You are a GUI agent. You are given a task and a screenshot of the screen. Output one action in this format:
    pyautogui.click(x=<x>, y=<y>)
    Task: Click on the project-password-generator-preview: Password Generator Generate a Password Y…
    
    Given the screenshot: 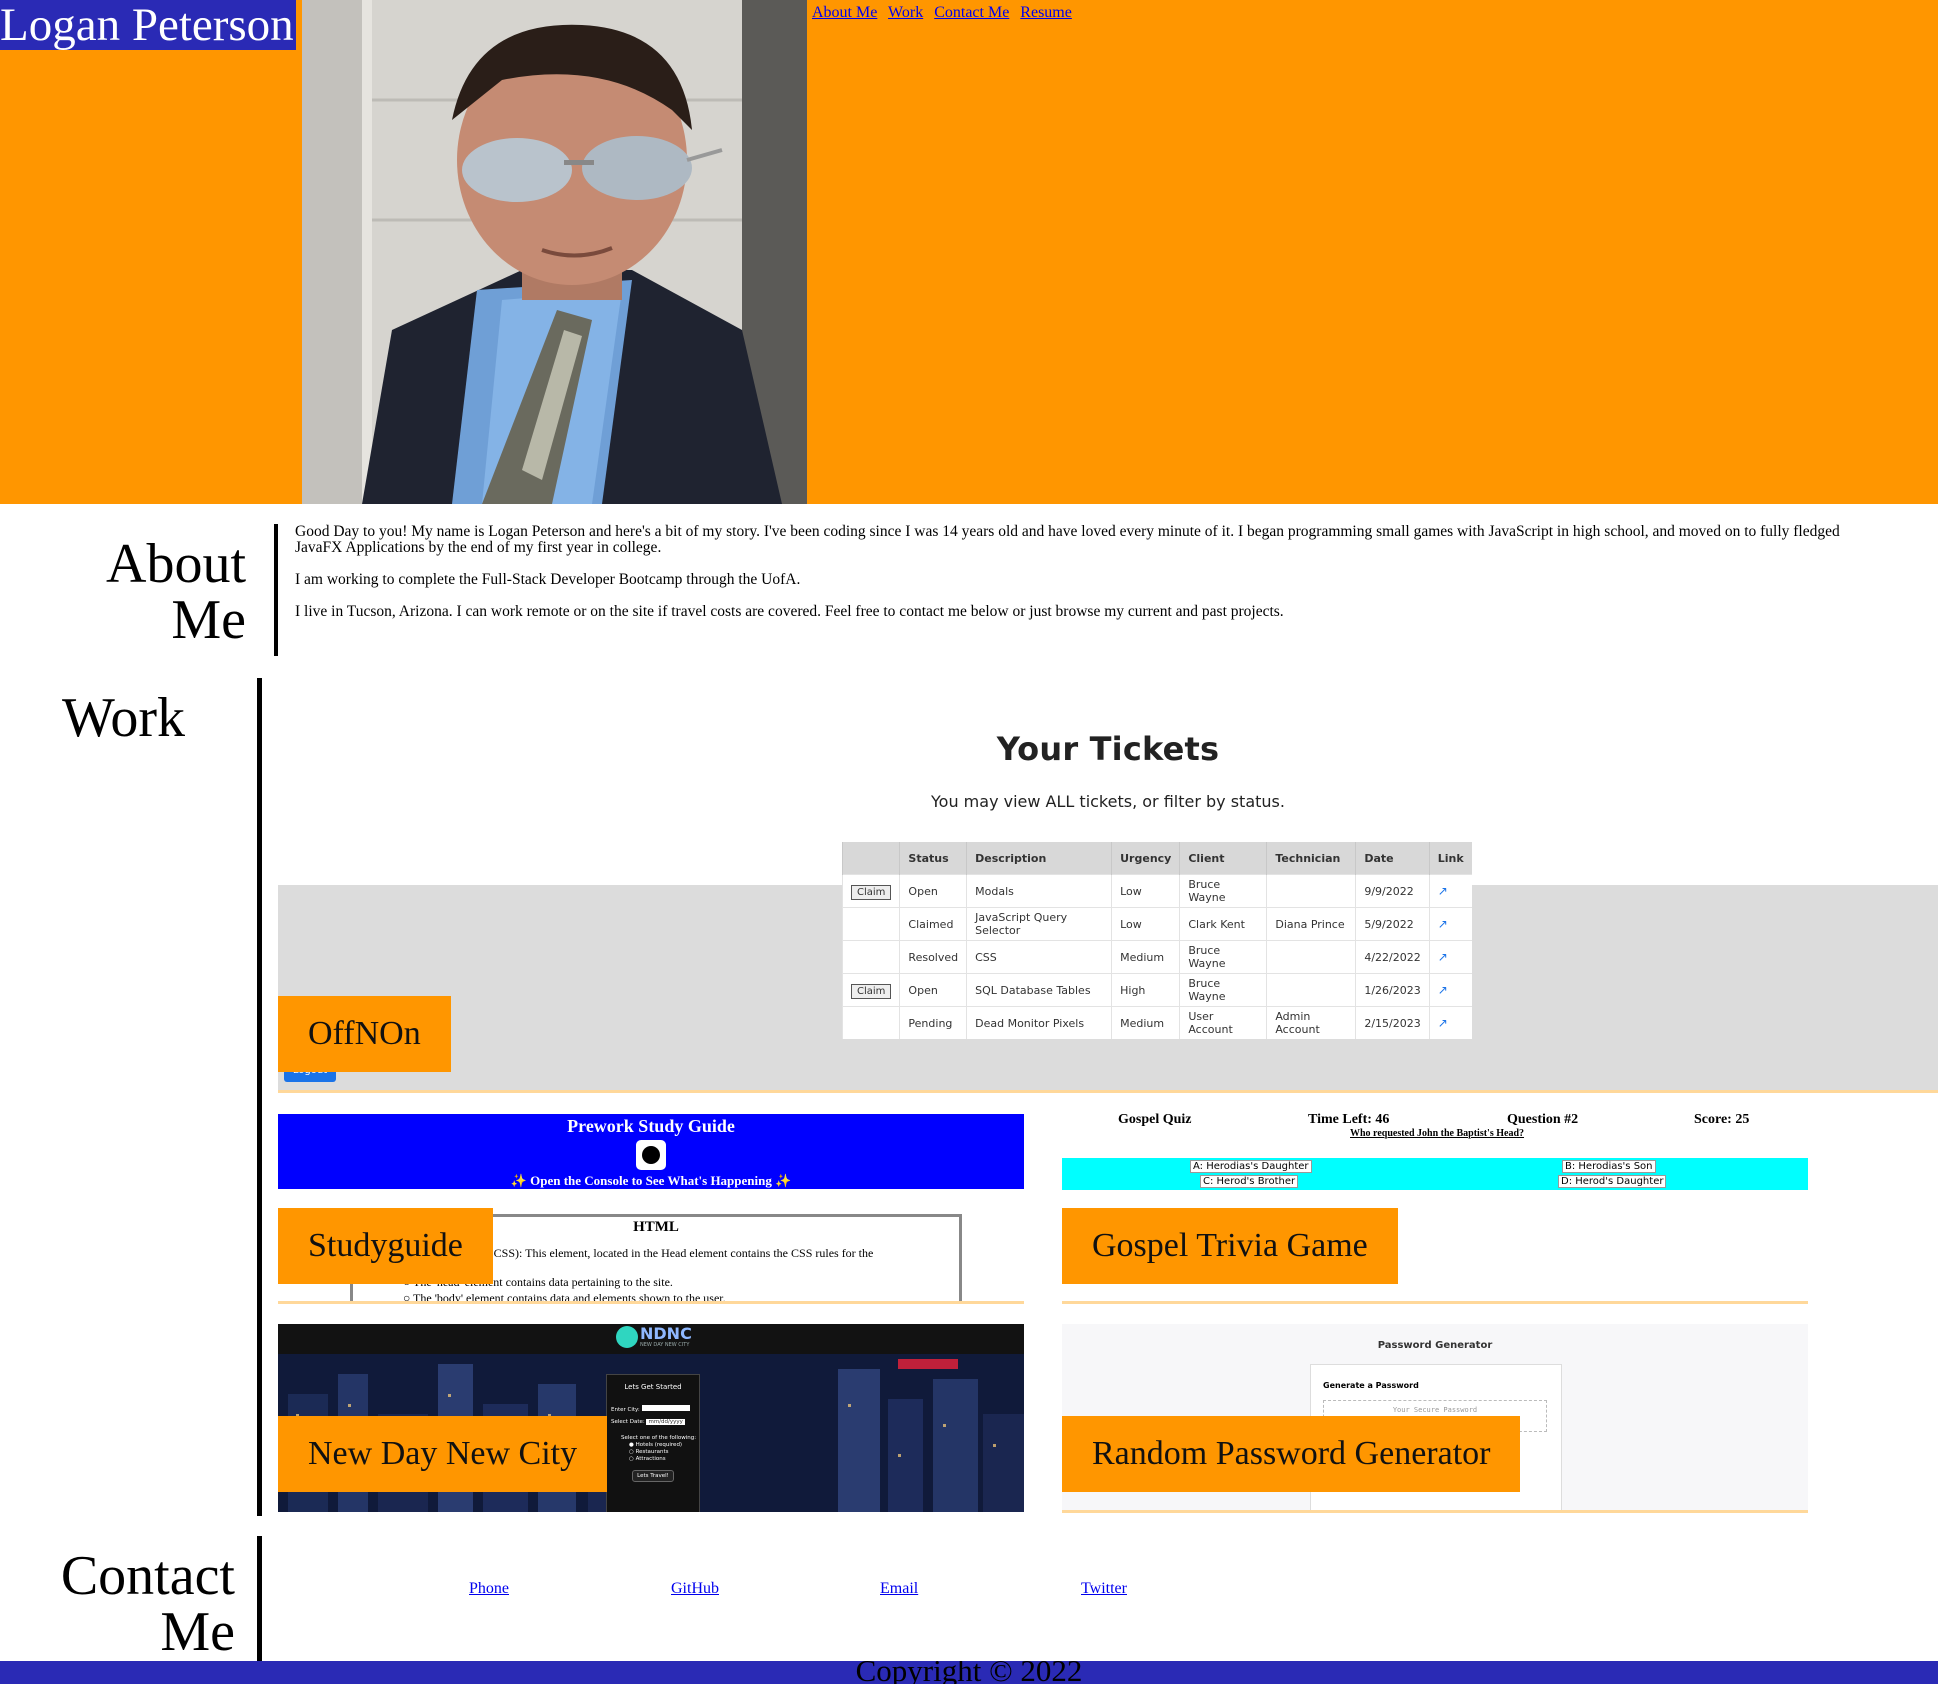 What is the action you would take?
    pyautogui.click(x=1435, y=1418)
    